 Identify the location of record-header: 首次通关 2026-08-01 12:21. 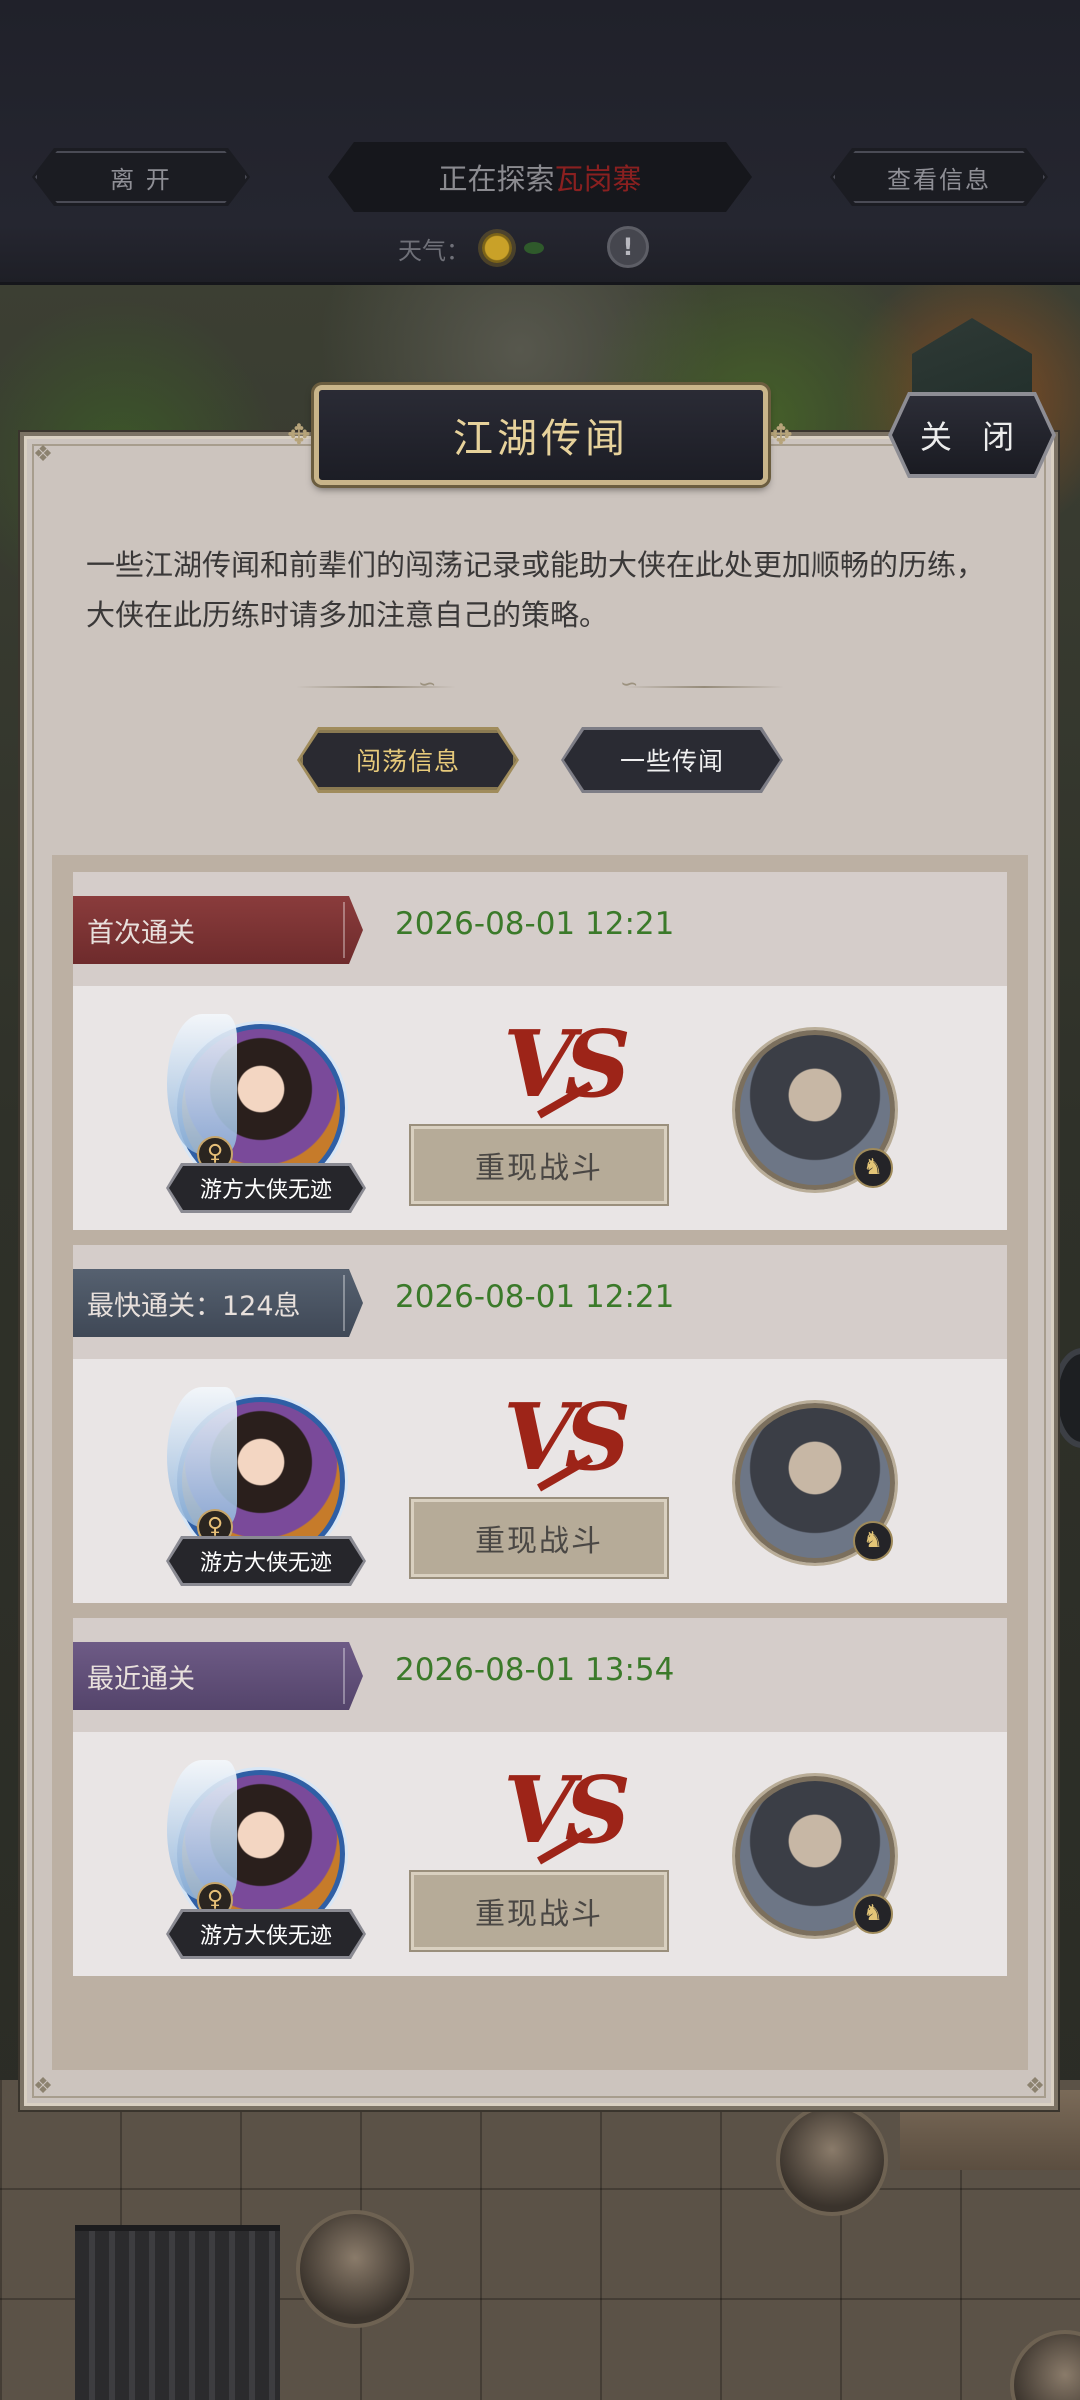
(540, 929).